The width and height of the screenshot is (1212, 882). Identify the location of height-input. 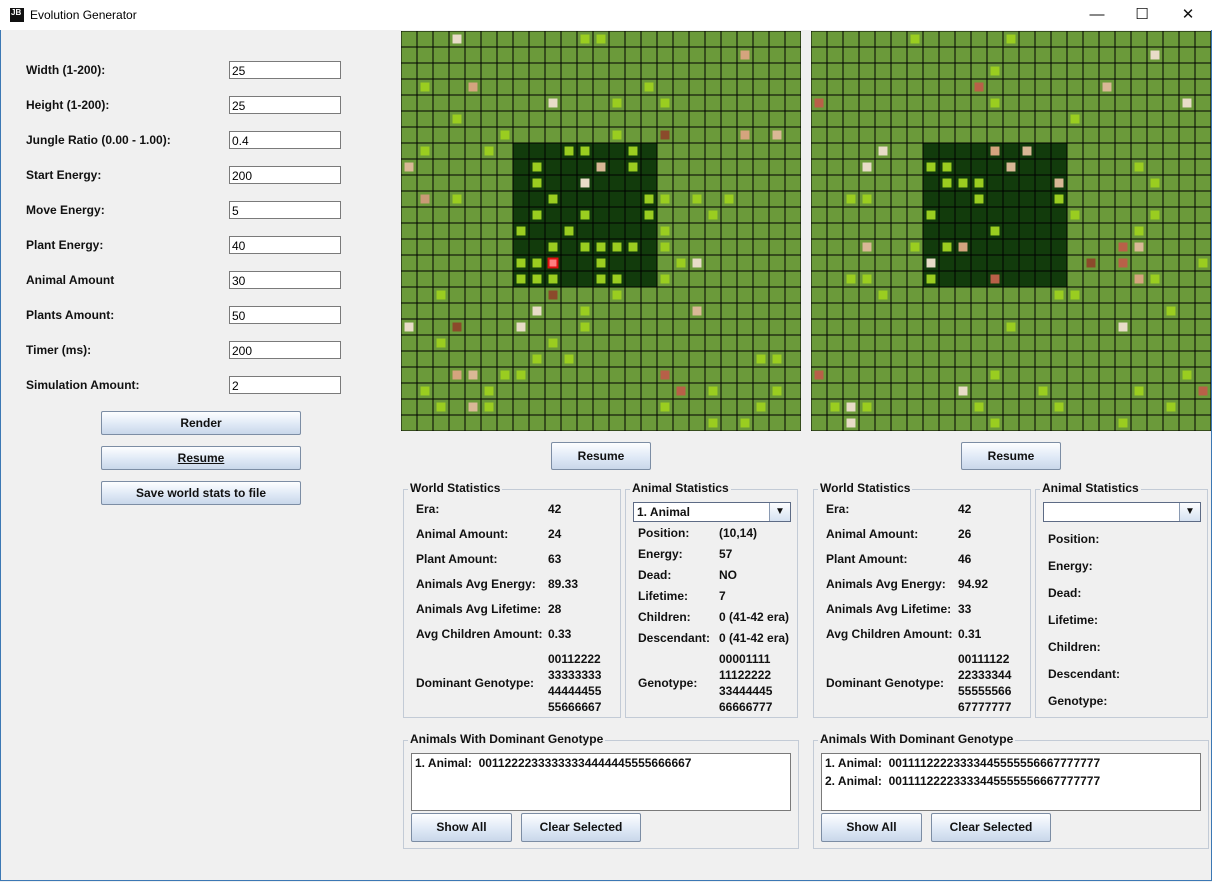
(285, 105).